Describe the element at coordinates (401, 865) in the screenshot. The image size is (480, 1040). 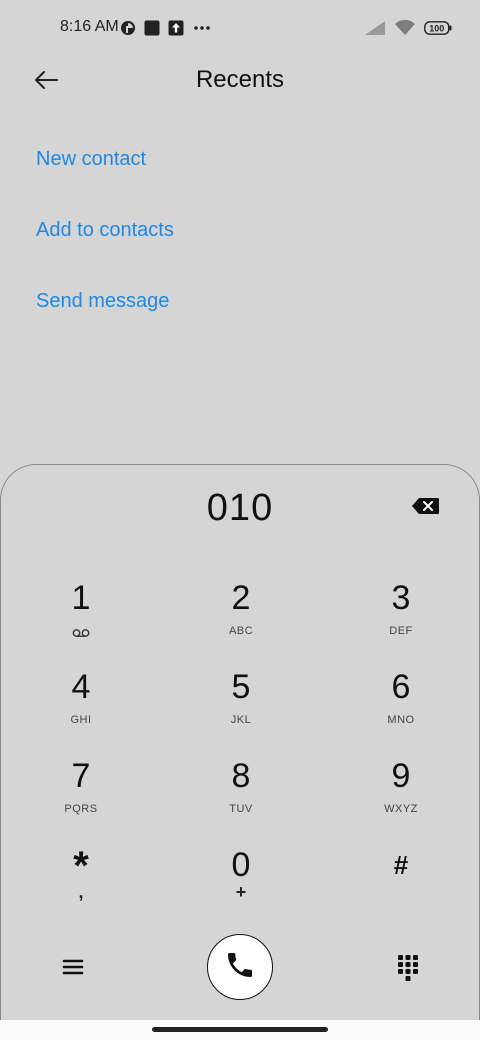
I see `key-digit: #` at that location.